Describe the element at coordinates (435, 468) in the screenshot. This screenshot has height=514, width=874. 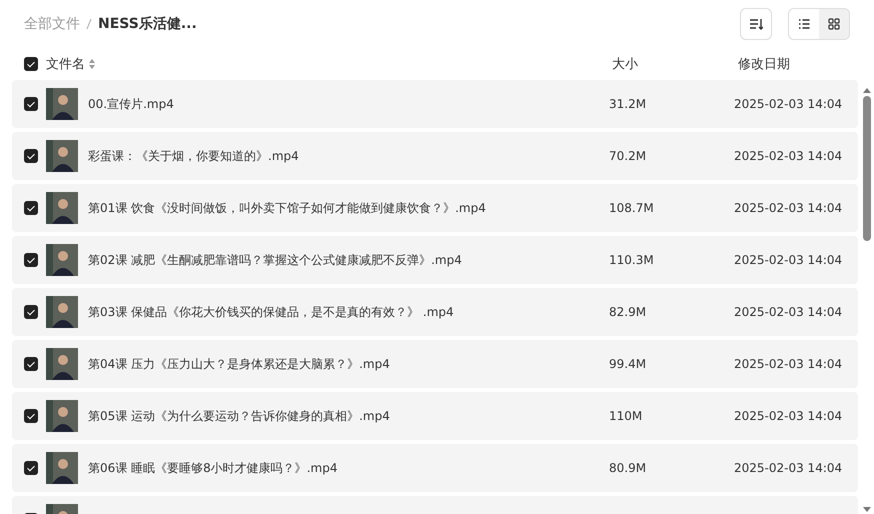
I see `file-row: 第06课 睡眠《要睡够8小时才健康吗？》.mp4 80.9M 2025-02-03 14:04` at that location.